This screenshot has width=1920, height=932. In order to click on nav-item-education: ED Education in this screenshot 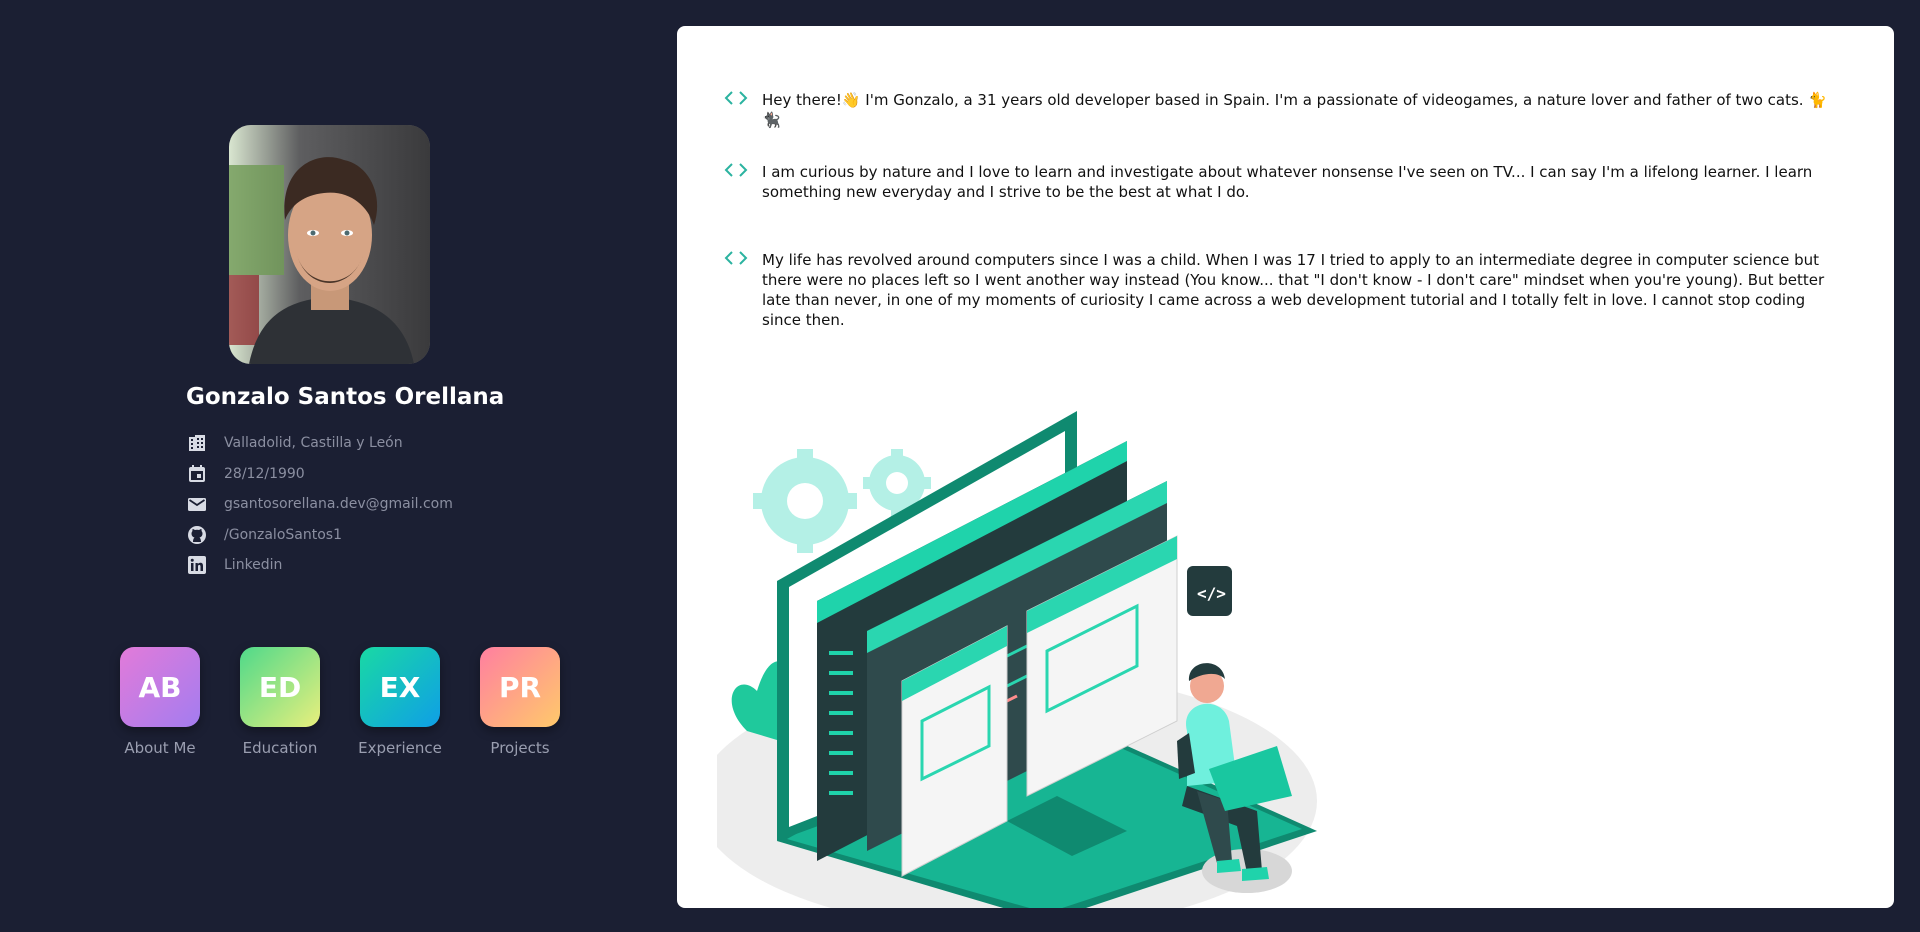, I will do `click(280, 702)`.